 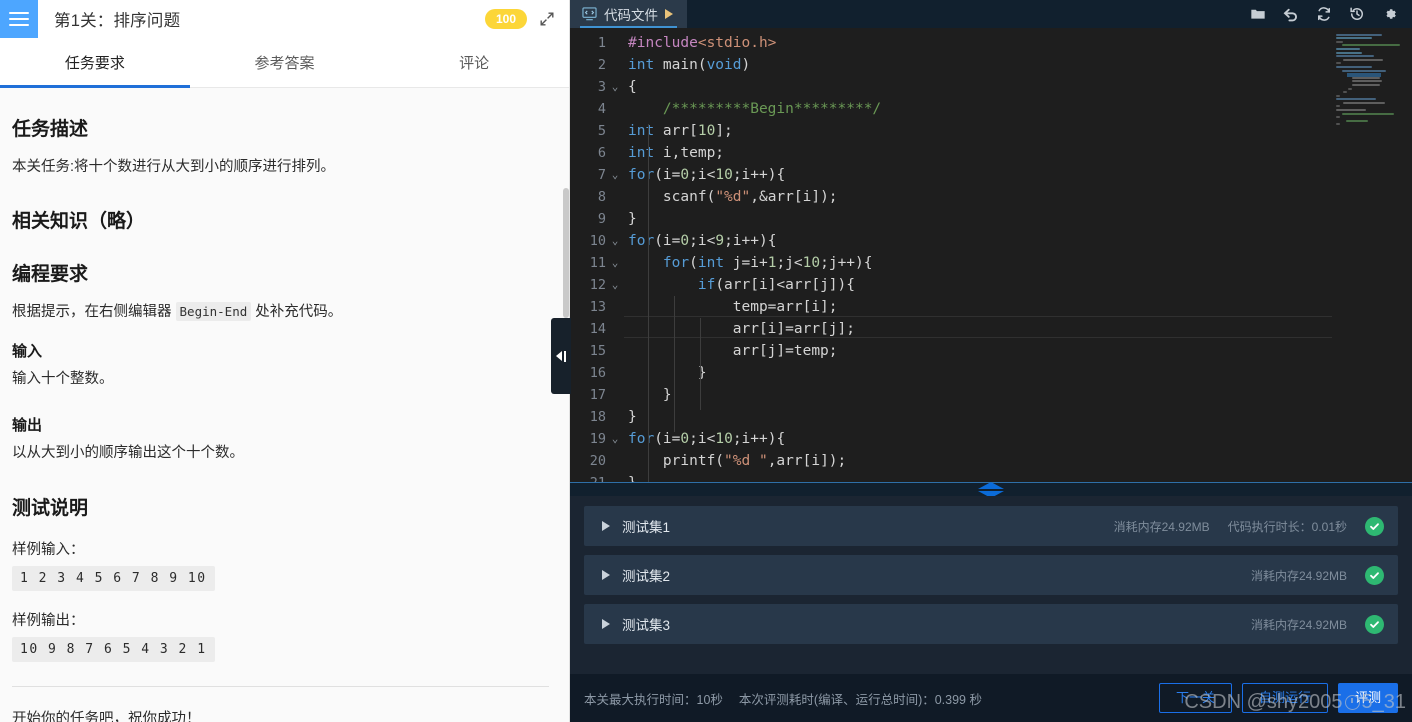 What do you see at coordinates (174, 167) in the screenshot?
I see `task-description-text: 本关任务:将十个数进行从大到小的顺序进行排列。` at bounding box center [174, 167].